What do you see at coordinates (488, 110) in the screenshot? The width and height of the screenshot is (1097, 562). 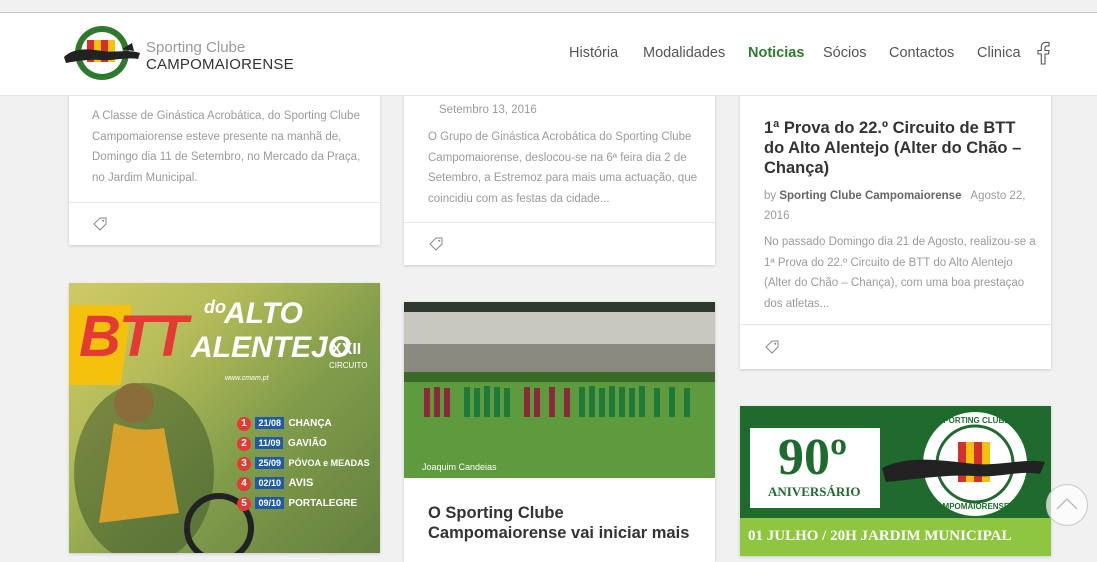 I see `post-date: Setembro 13, 2016` at bounding box center [488, 110].